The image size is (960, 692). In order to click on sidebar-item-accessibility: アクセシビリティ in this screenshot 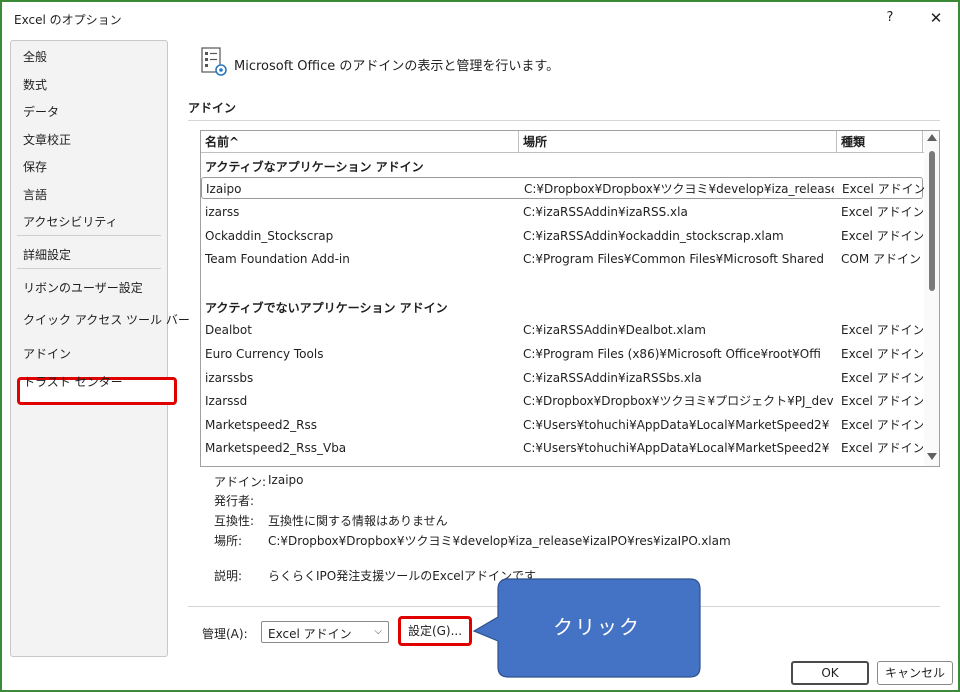, I will do `click(70, 221)`.